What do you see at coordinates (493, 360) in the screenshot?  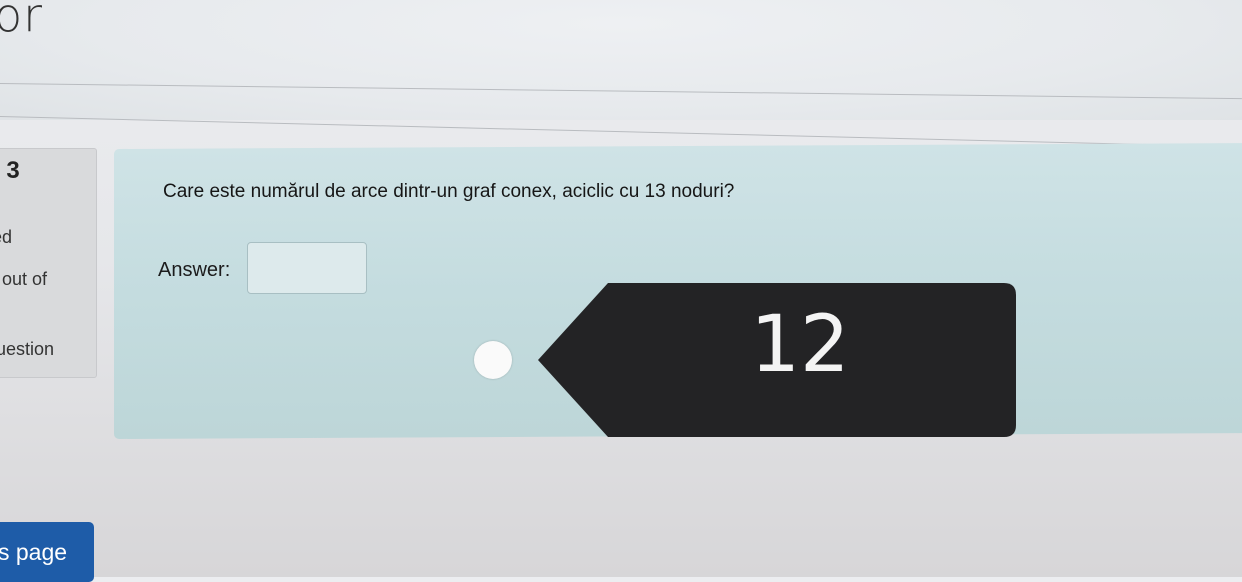 I see `tooltip-anchor-dot` at bounding box center [493, 360].